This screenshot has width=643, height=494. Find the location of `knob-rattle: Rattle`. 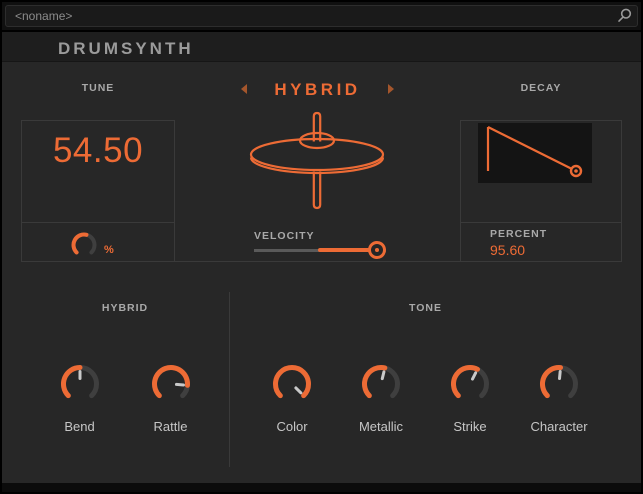

knob-rattle: Rattle is located at coordinates (171, 398).